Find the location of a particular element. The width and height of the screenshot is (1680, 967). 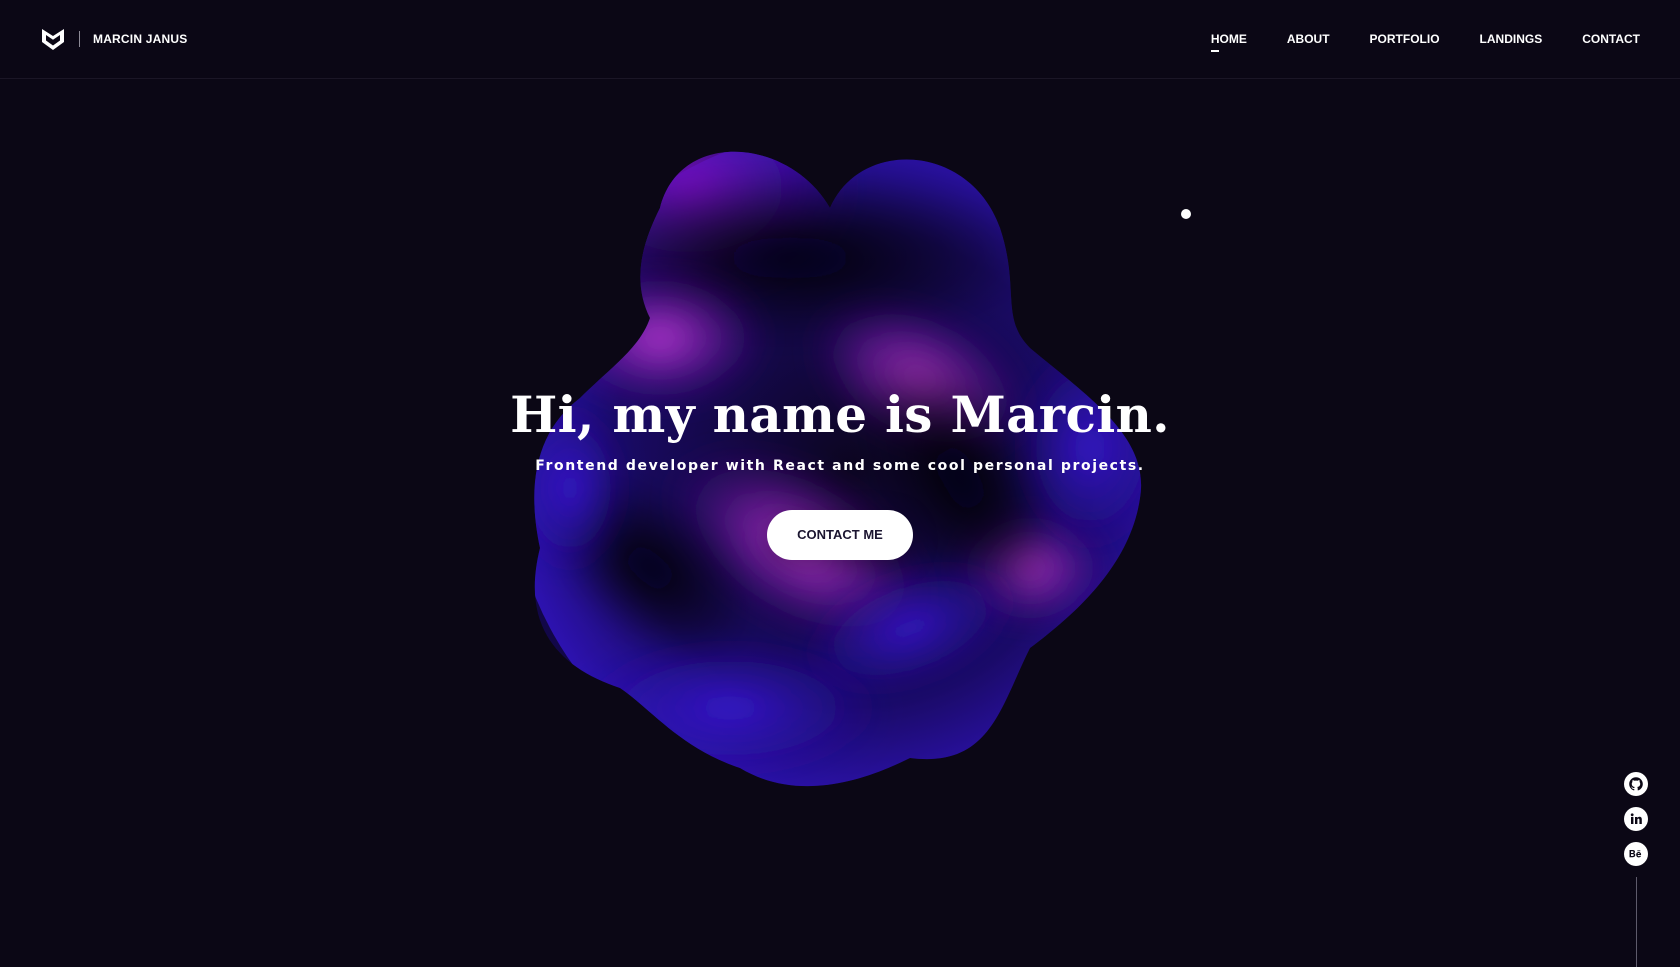

social-links is located at coordinates (1637, 869).